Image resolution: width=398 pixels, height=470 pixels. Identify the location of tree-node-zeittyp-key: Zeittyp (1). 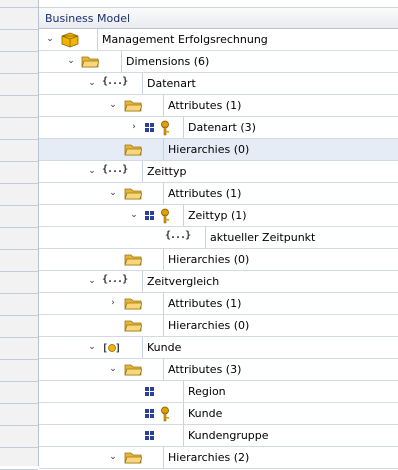
(218, 216).